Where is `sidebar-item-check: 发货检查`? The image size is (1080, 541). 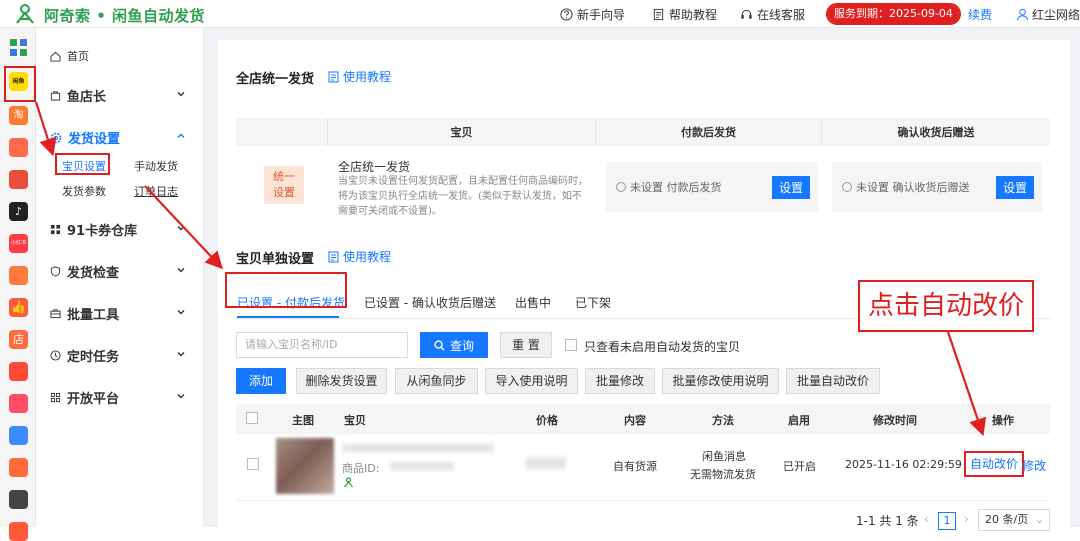
sidebar-item-check: 发货检查 is located at coordinates (117, 271).